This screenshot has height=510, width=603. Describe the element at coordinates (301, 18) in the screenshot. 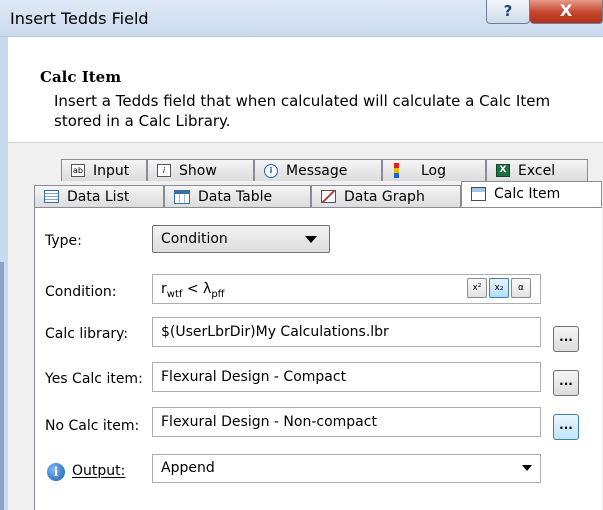

I see `title-bar: Insert Tedds Field ? X` at that location.